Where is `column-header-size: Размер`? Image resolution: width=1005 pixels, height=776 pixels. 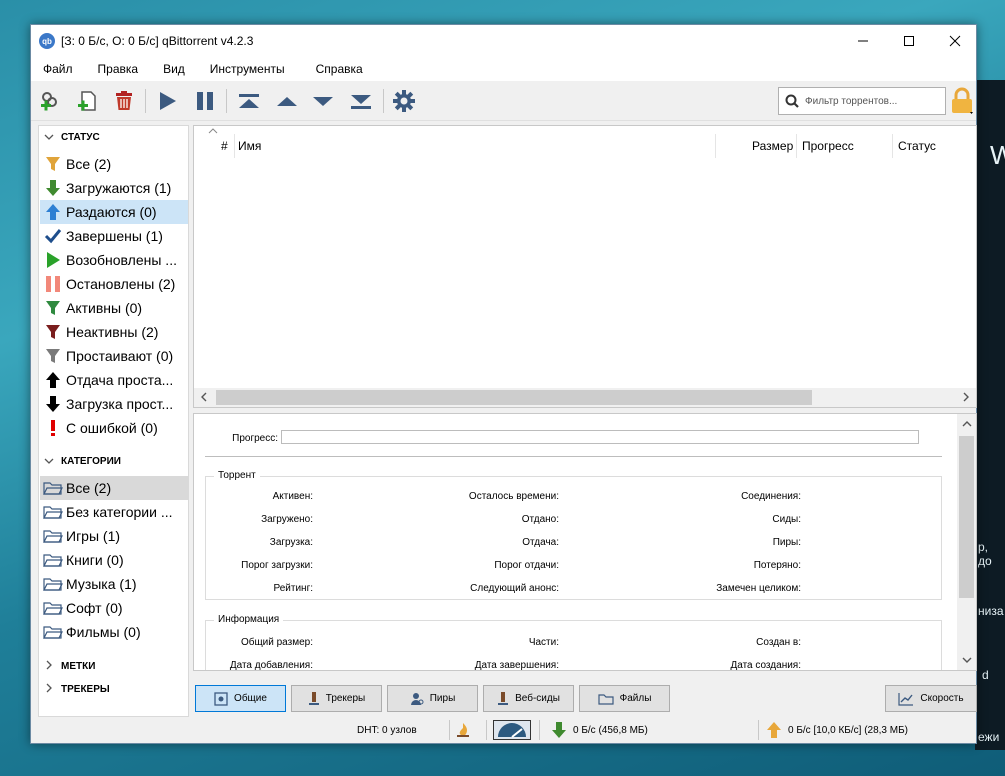 column-header-size: Размер is located at coordinates (772, 146).